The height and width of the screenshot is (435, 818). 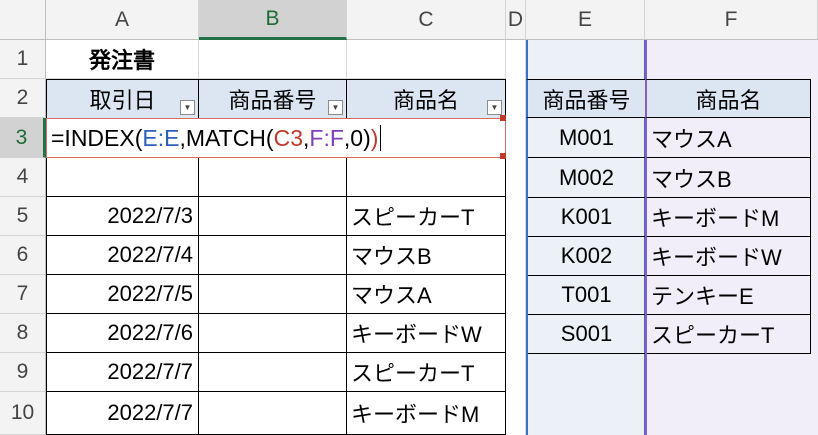 I want to click on lookup-code-cell: M001, so click(x=586, y=138).